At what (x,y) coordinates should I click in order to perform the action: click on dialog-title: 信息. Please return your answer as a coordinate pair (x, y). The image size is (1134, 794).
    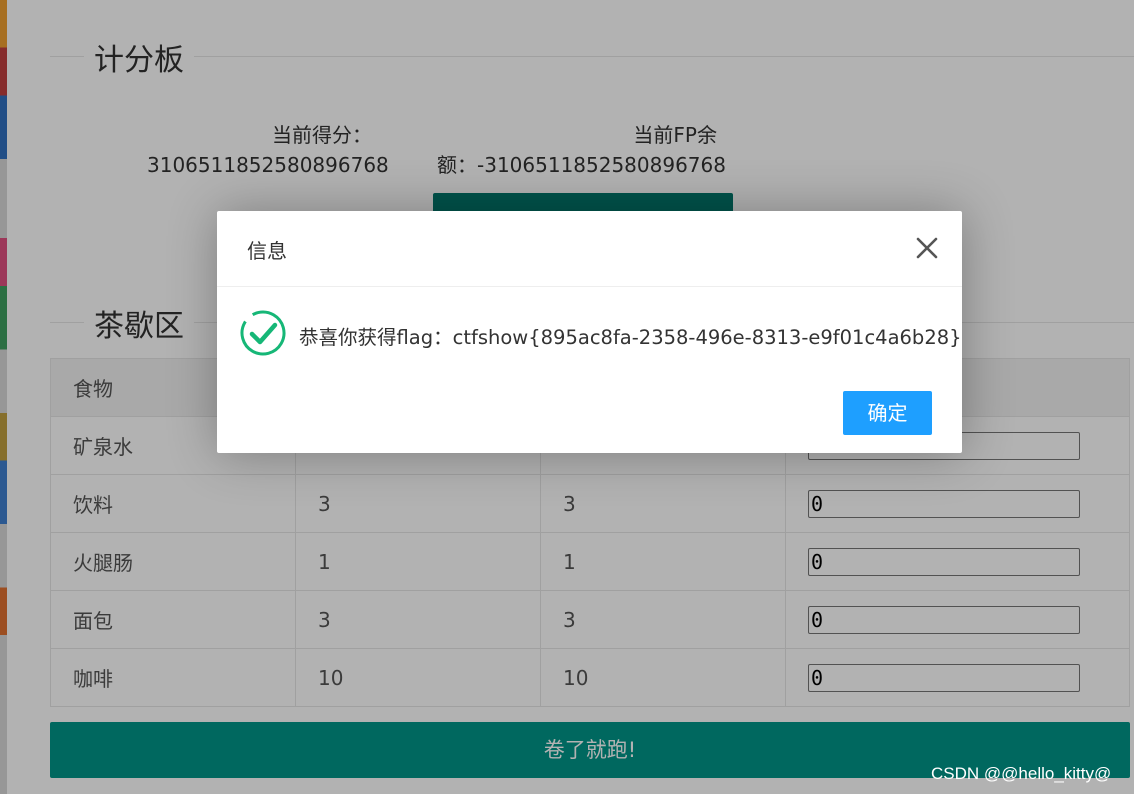
    Looking at the image, I should click on (267, 251).